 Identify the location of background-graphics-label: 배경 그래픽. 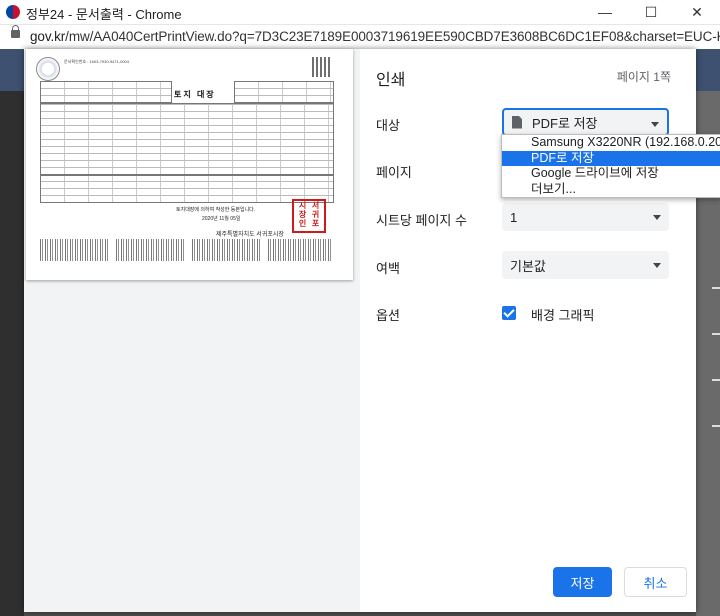
(562, 314).